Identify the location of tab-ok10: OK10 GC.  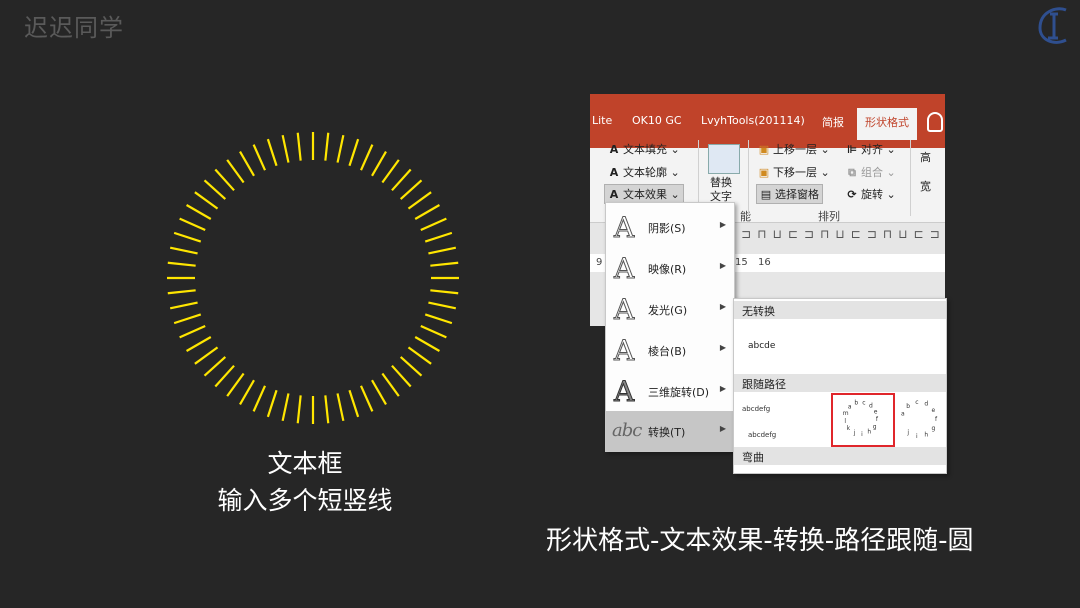
(657, 120).